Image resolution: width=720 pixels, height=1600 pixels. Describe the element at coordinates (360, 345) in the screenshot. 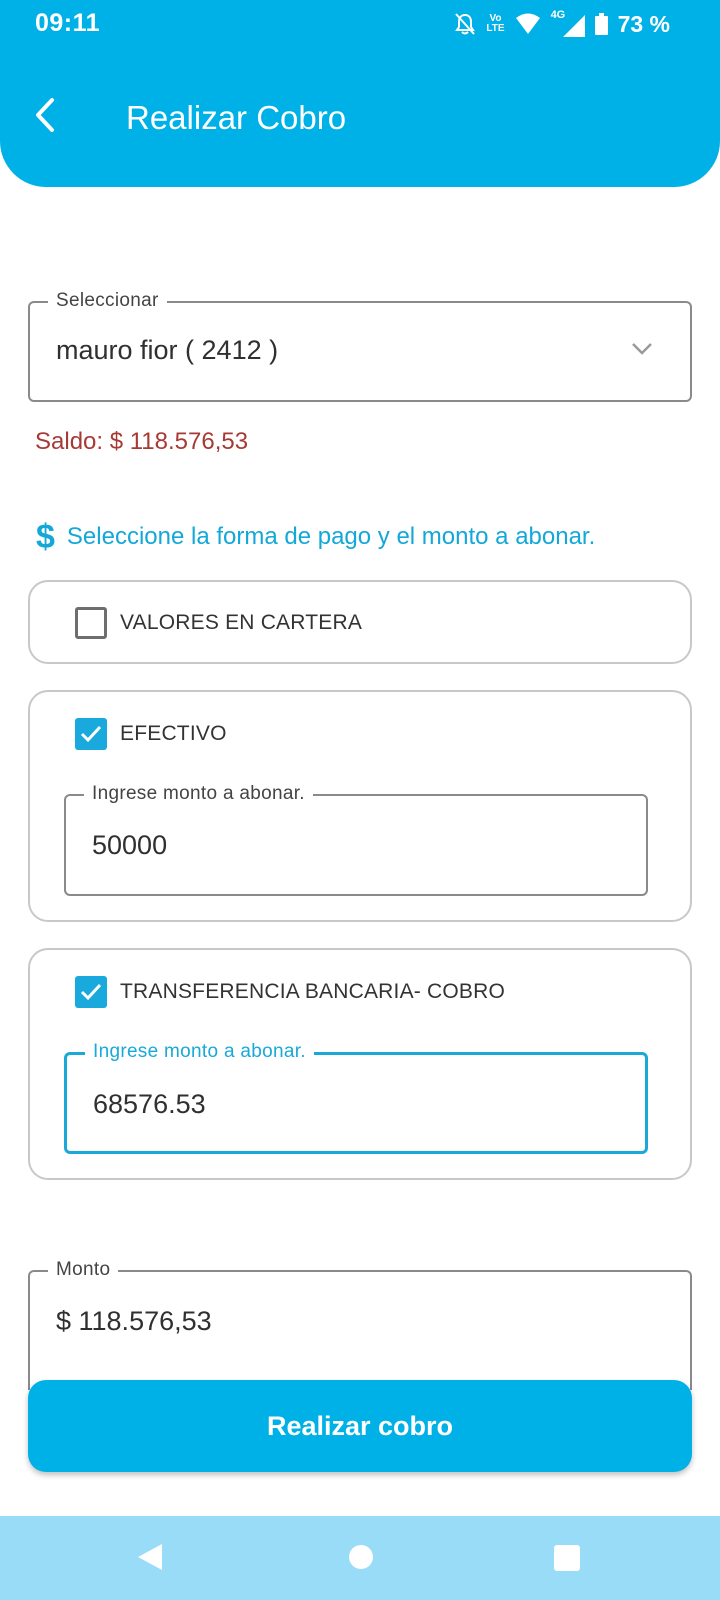

I see `client-select: Seleccionar mauro fior ( 2412 )` at that location.